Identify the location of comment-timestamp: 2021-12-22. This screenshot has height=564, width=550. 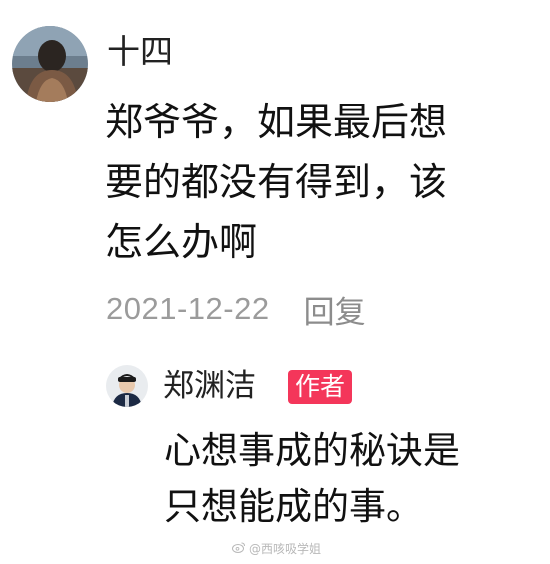
(188, 308).